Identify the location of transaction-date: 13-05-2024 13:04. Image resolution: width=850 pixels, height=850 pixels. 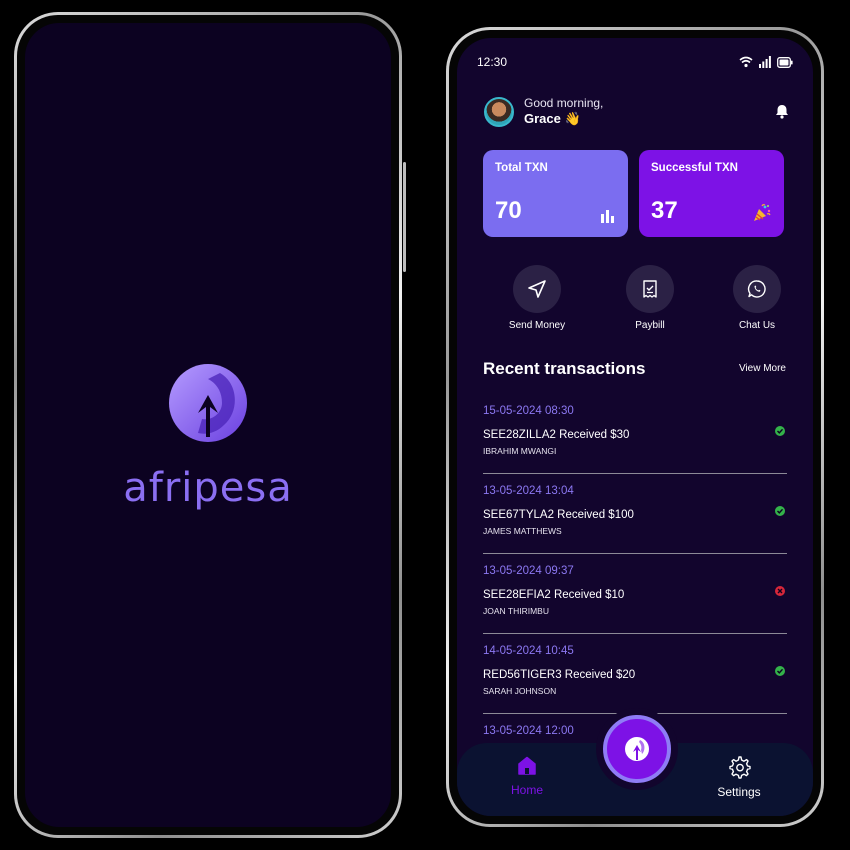
(528, 491).